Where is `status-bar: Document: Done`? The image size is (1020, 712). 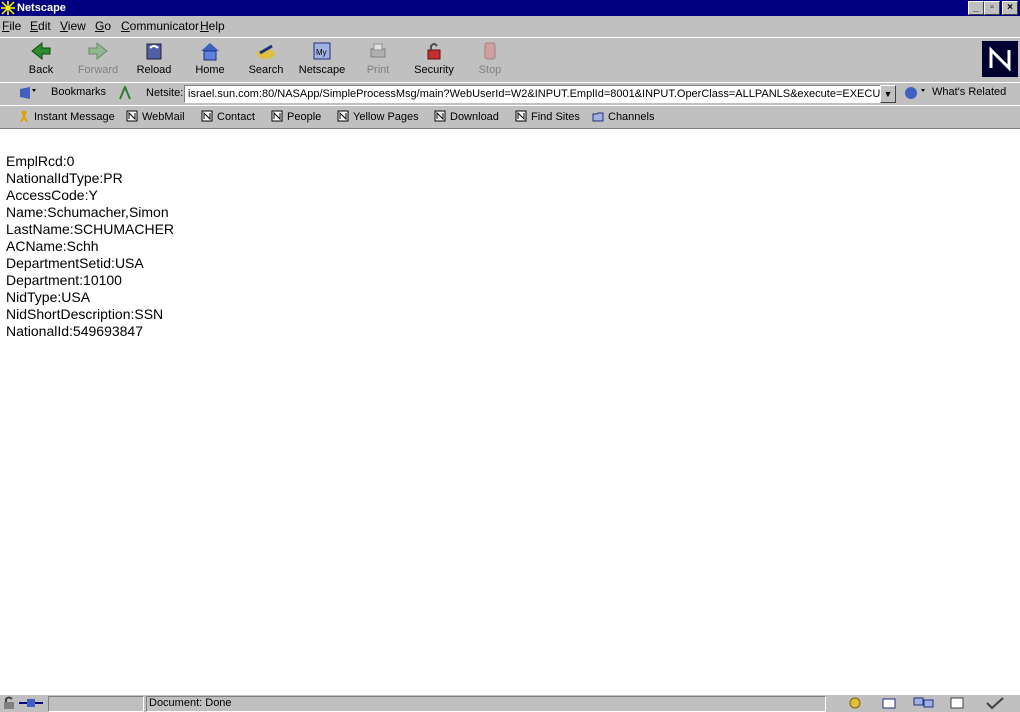 status-bar: Document: Done is located at coordinates (510, 703).